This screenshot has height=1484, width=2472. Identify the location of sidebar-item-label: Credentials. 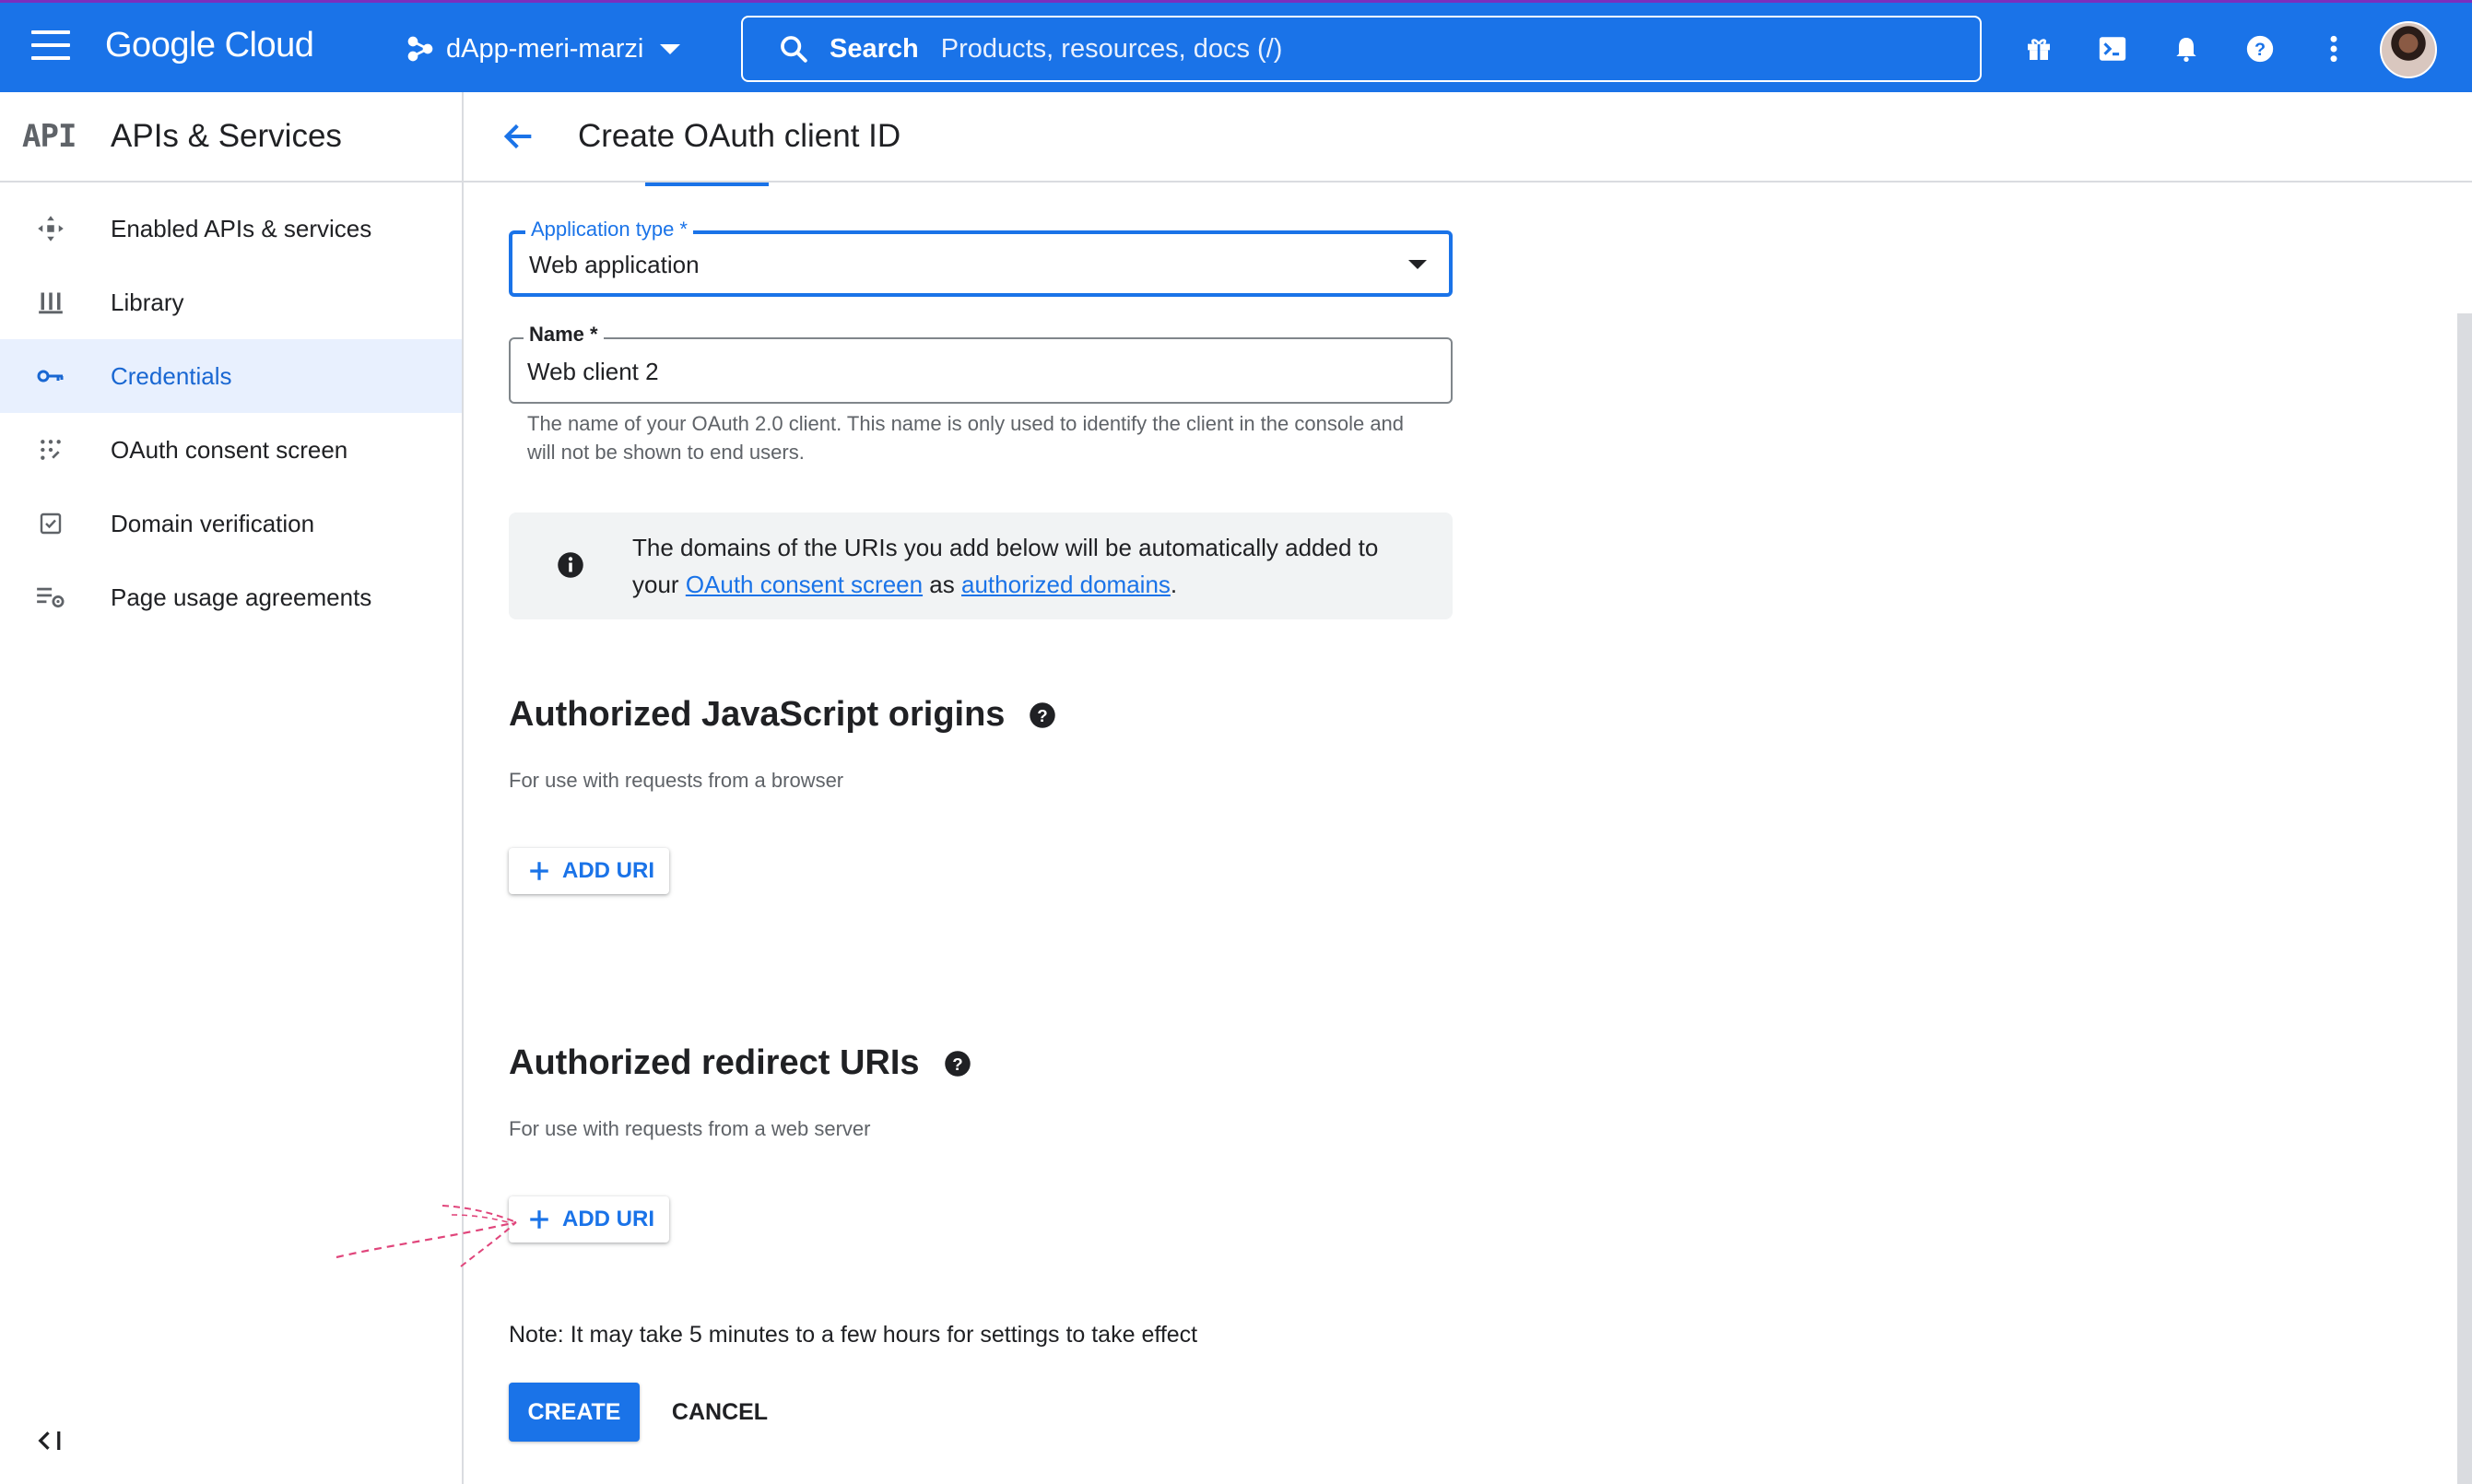
(171, 376).